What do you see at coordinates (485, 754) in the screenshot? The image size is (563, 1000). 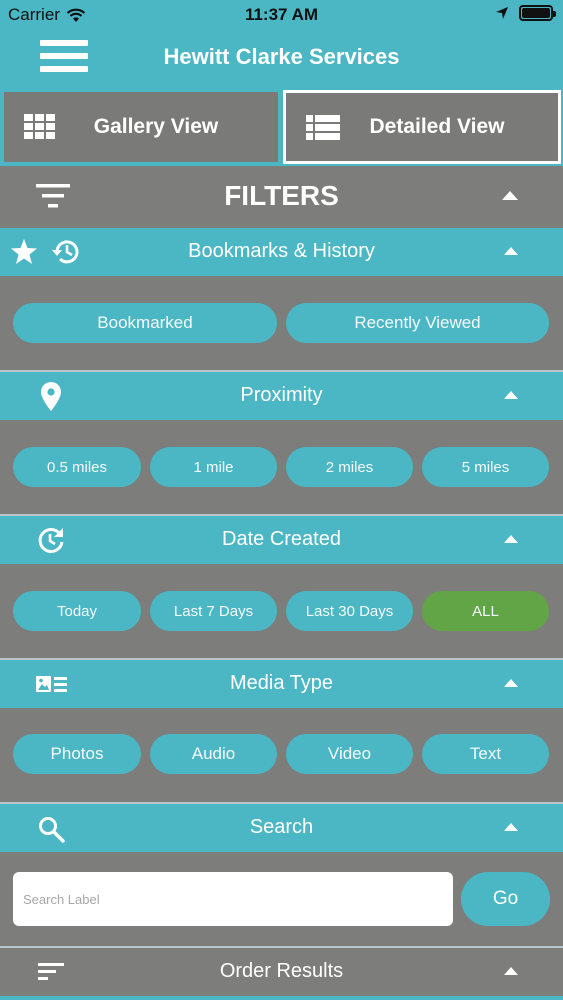 I see `media-text-pill: Text` at bounding box center [485, 754].